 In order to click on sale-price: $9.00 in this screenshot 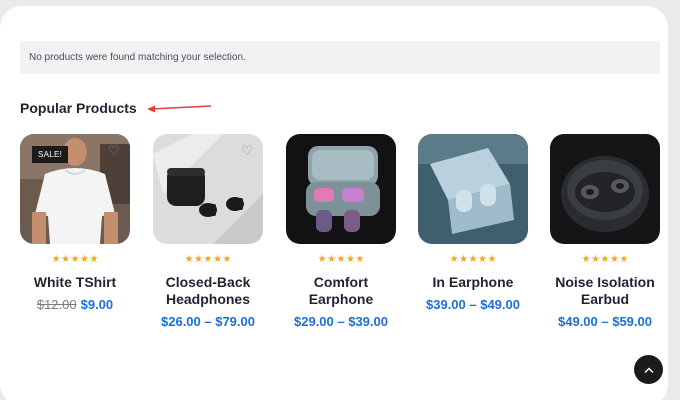, I will do `click(97, 304)`.